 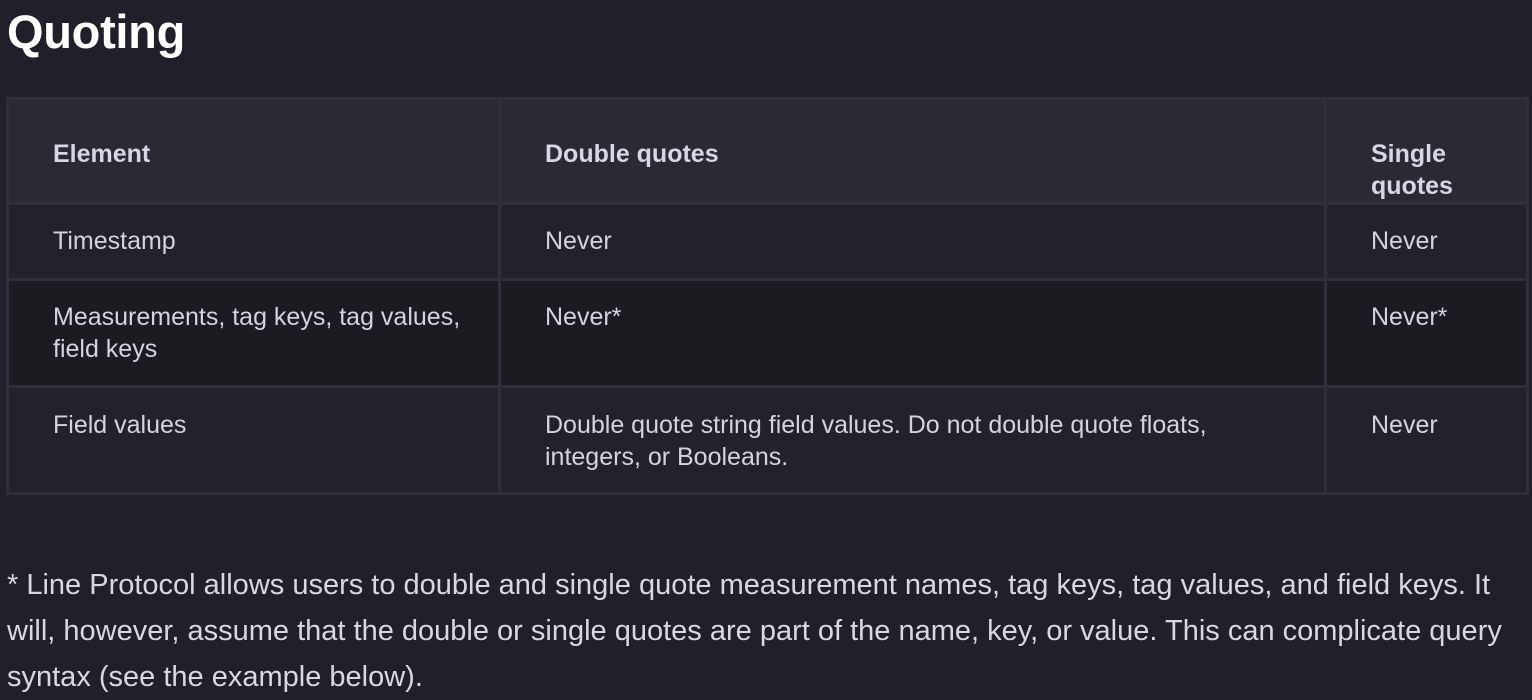 What do you see at coordinates (253, 151) in the screenshot?
I see `column-header-element: Element` at bounding box center [253, 151].